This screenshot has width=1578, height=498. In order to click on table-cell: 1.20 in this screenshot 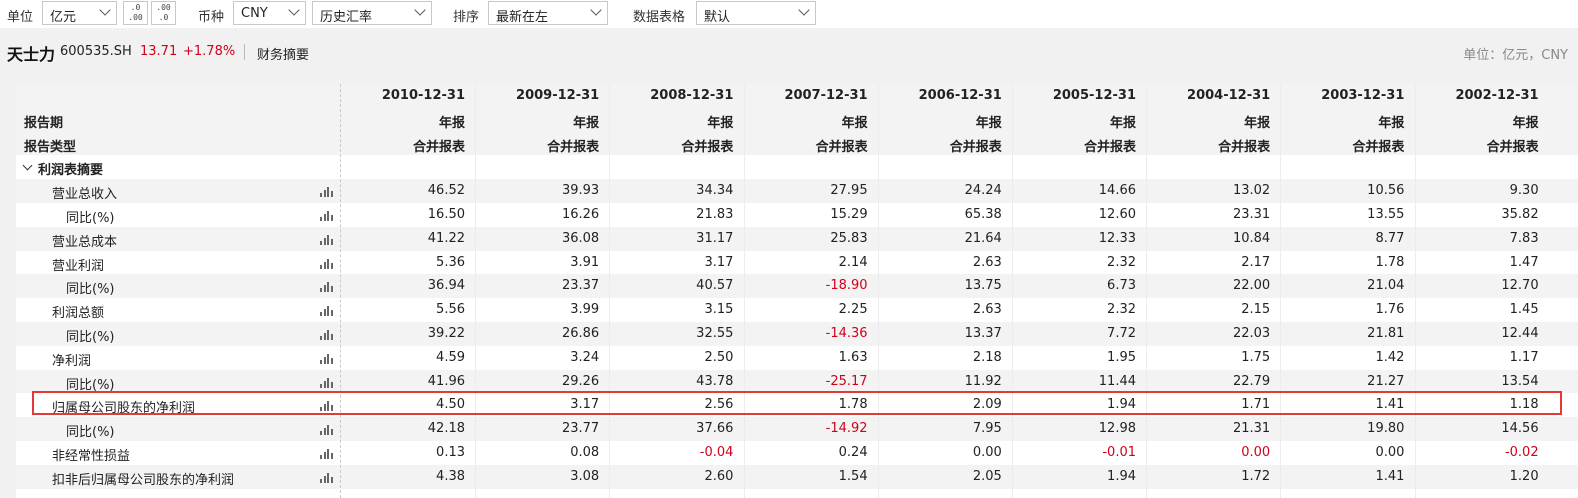, I will do `click(1524, 476)`.